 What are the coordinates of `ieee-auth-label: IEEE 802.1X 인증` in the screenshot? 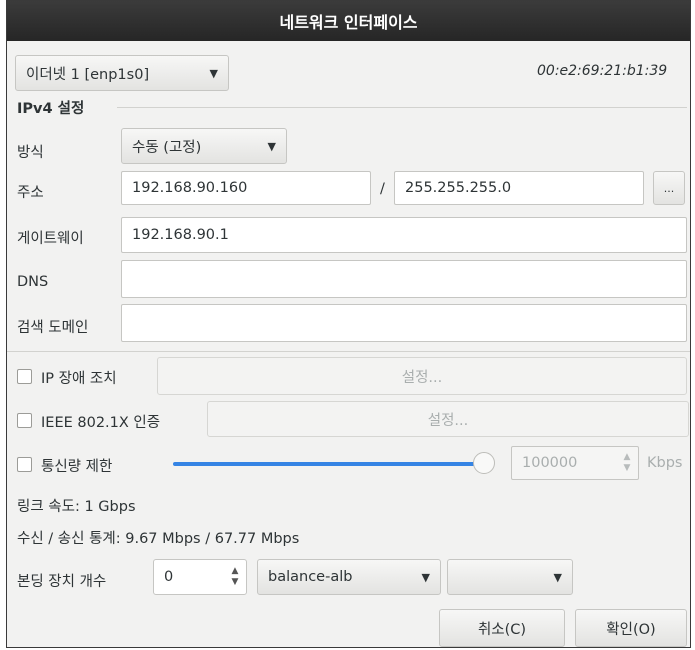 It's located at (101, 423).